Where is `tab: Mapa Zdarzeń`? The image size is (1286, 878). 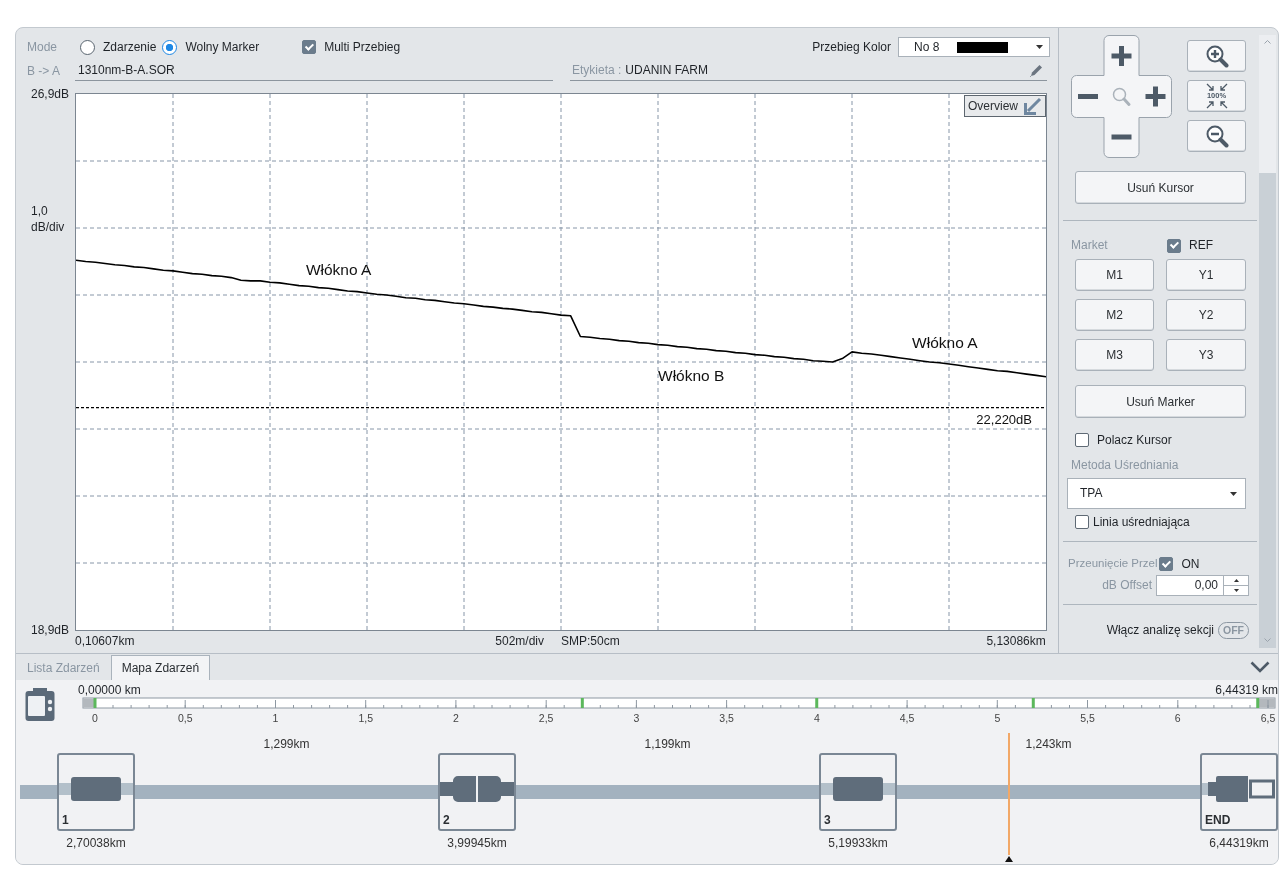 tab: Mapa Zdarzeń is located at coordinates (160, 667).